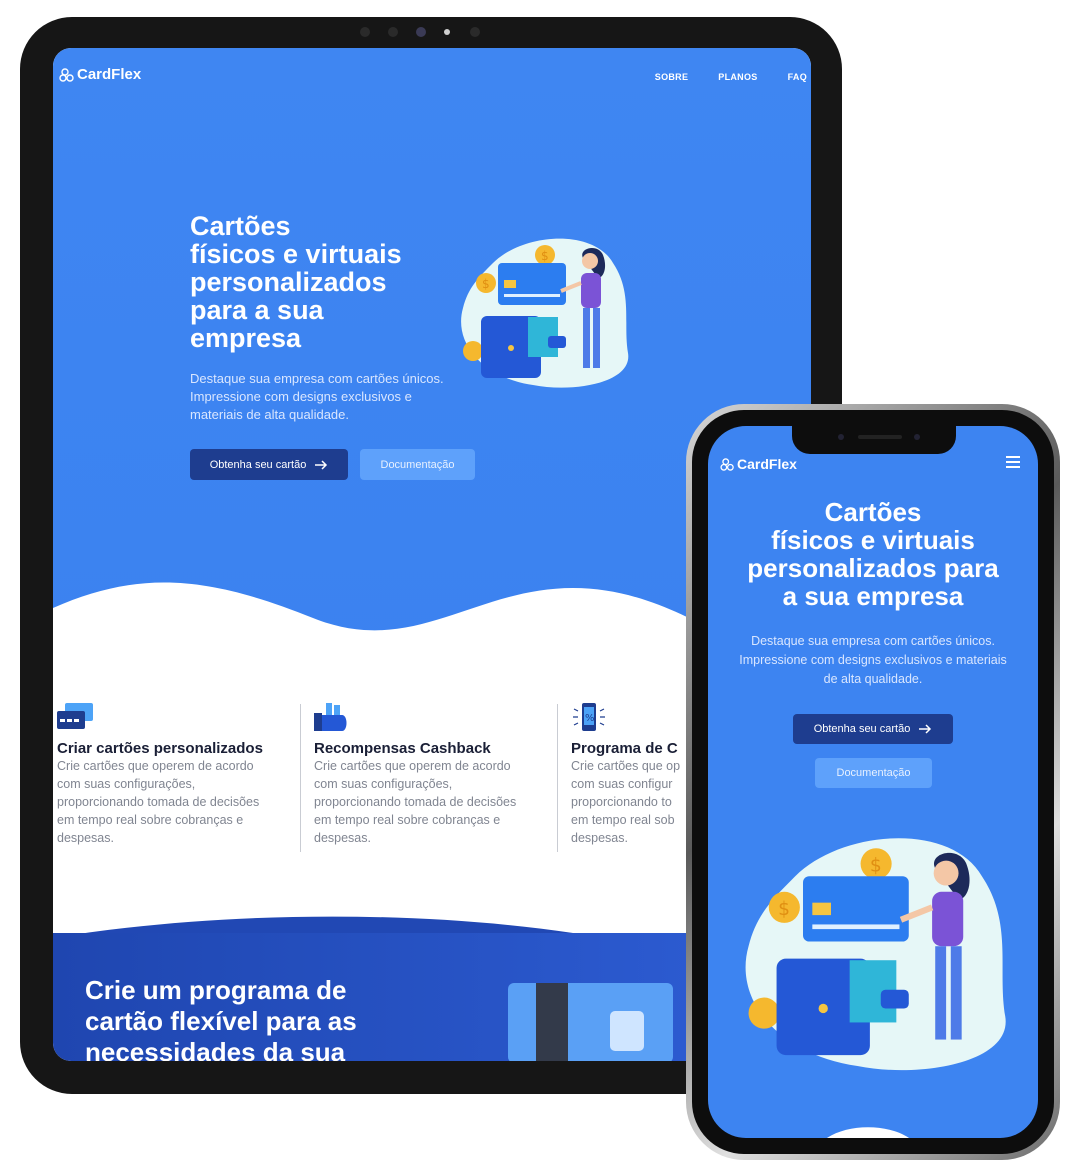  What do you see at coordinates (288, 282) in the screenshot?
I see `hero-title-line: personalizados` at bounding box center [288, 282].